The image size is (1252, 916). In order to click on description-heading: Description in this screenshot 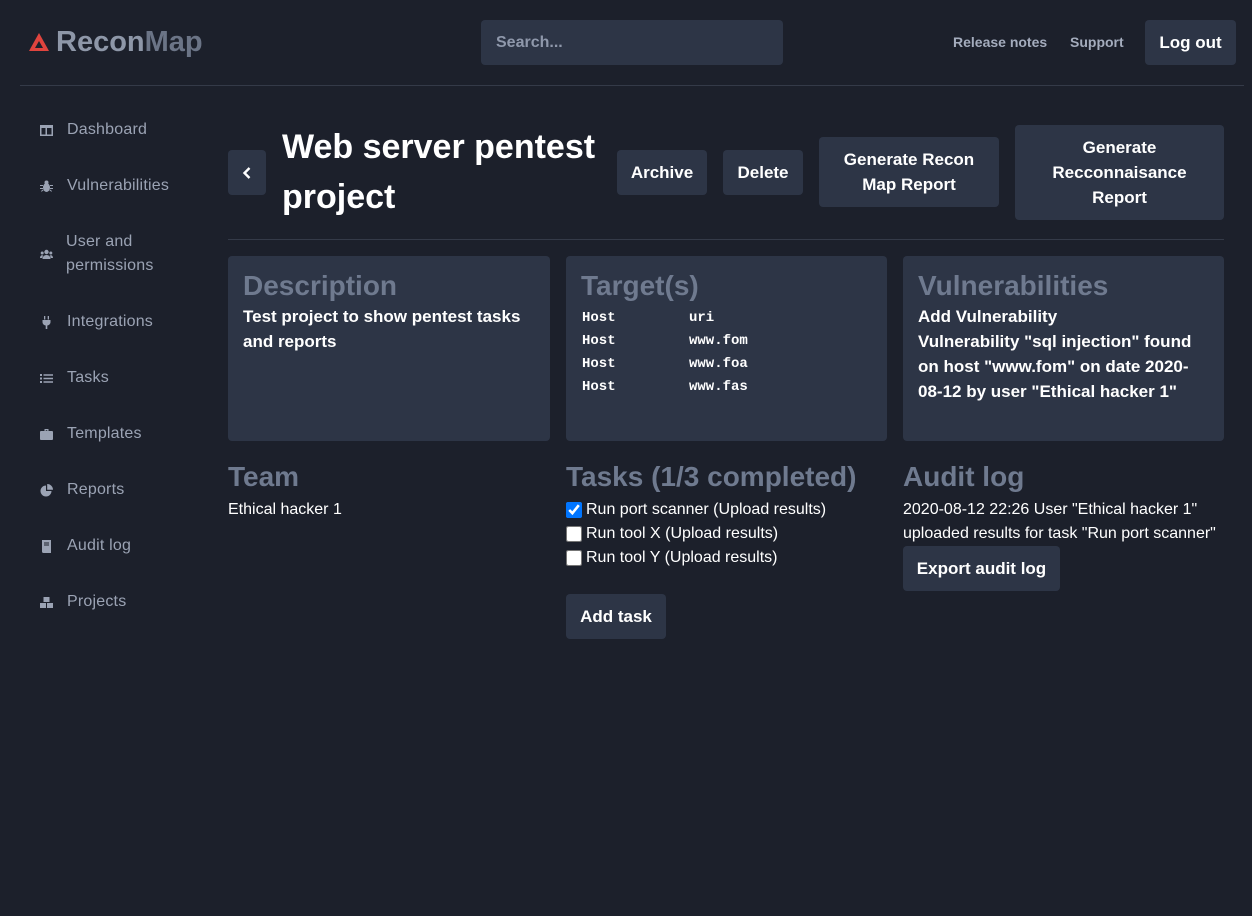, I will do `click(320, 285)`.